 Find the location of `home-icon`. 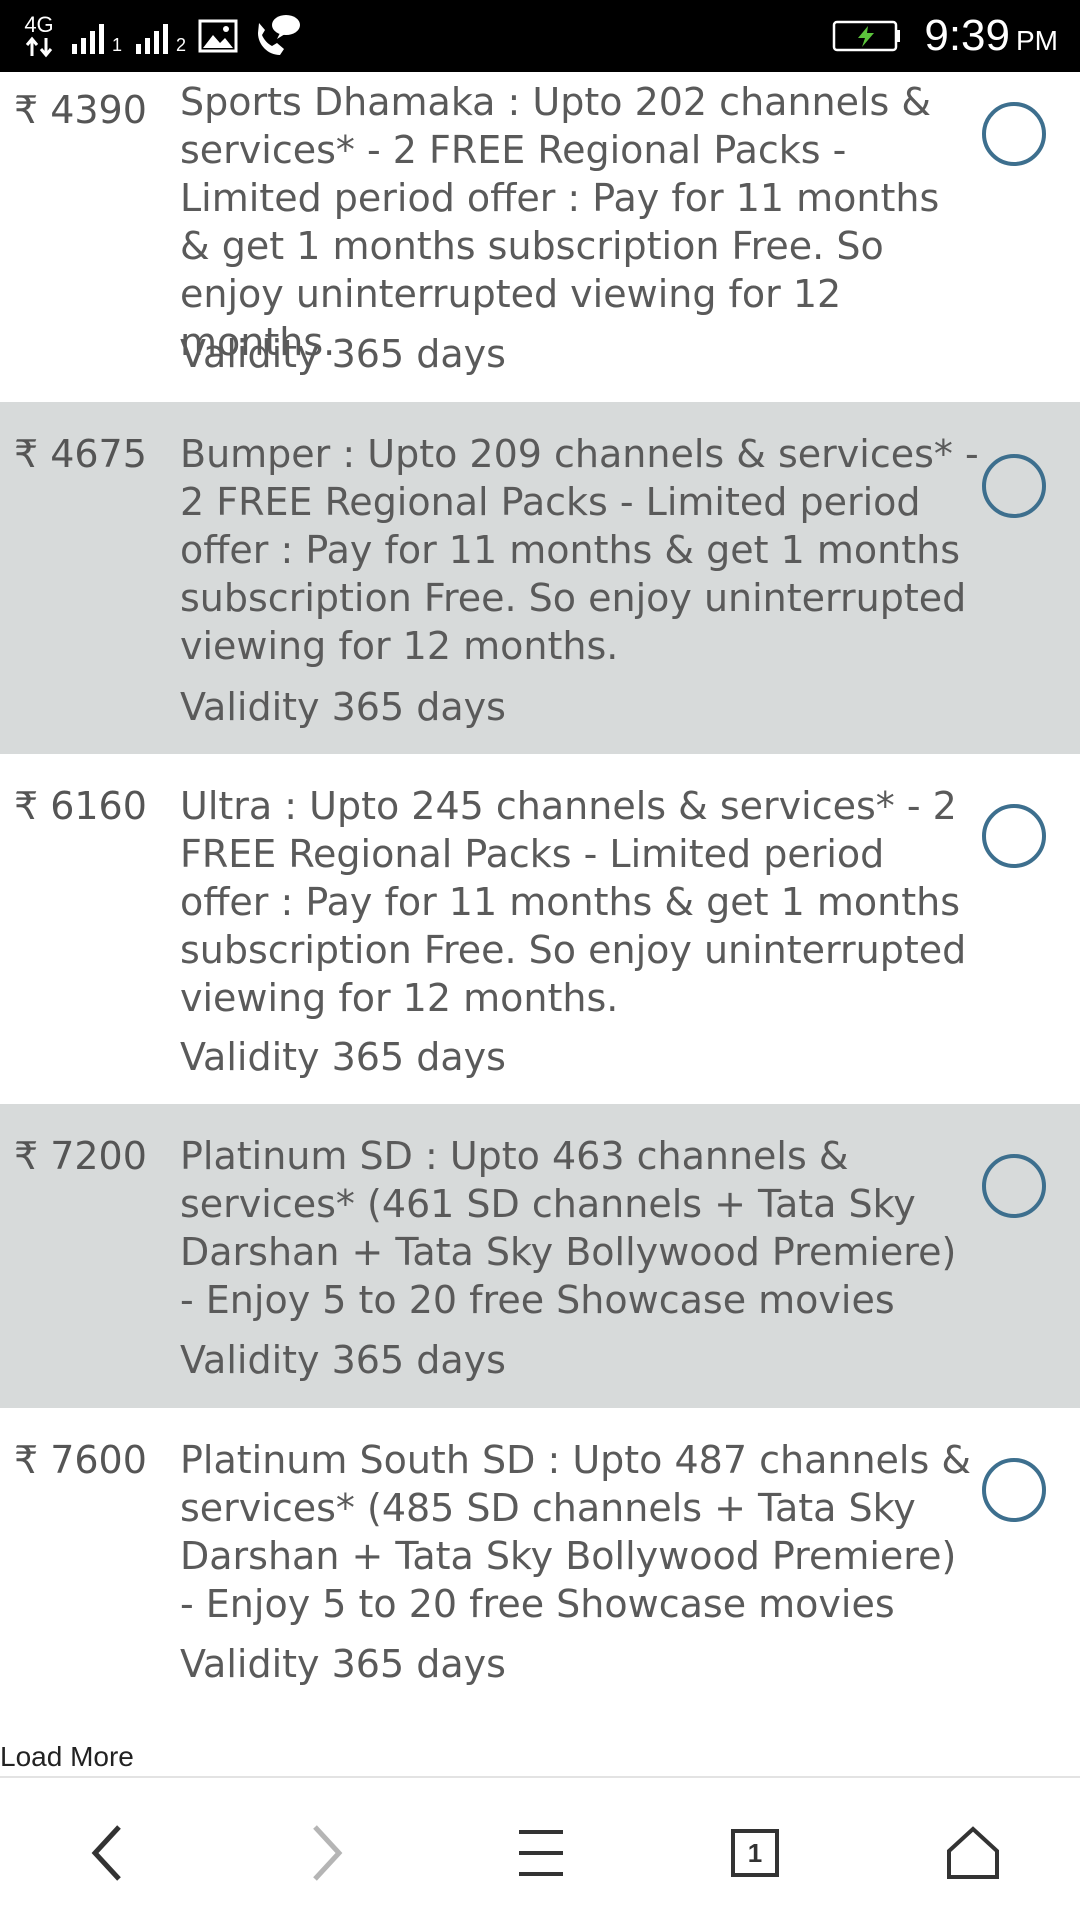

home-icon is located at coordinates (973, 1852).